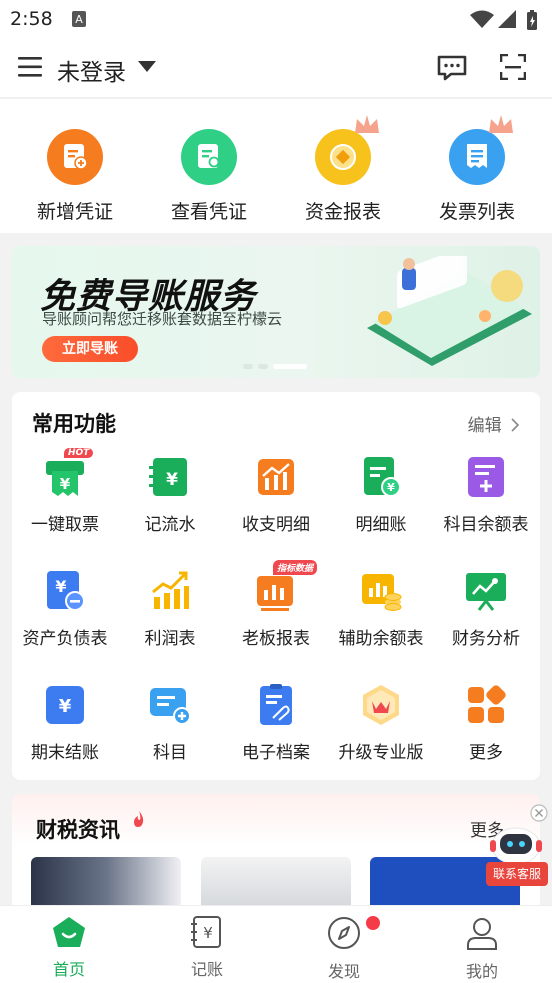 This screenshot has width=552, height=983. What do you see at coordinates (69, 473) in the screenshot?
I see `get-invoice-icon: ¥ HOT` at bounding box center [69, 473].